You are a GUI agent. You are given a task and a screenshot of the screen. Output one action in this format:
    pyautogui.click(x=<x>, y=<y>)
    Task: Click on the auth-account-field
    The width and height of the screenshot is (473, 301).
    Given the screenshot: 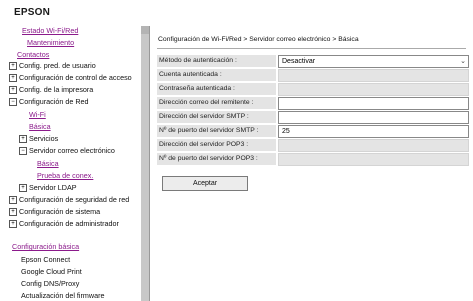 What is the action you would take?
    pyautogui.click(x=373, y=75)
    